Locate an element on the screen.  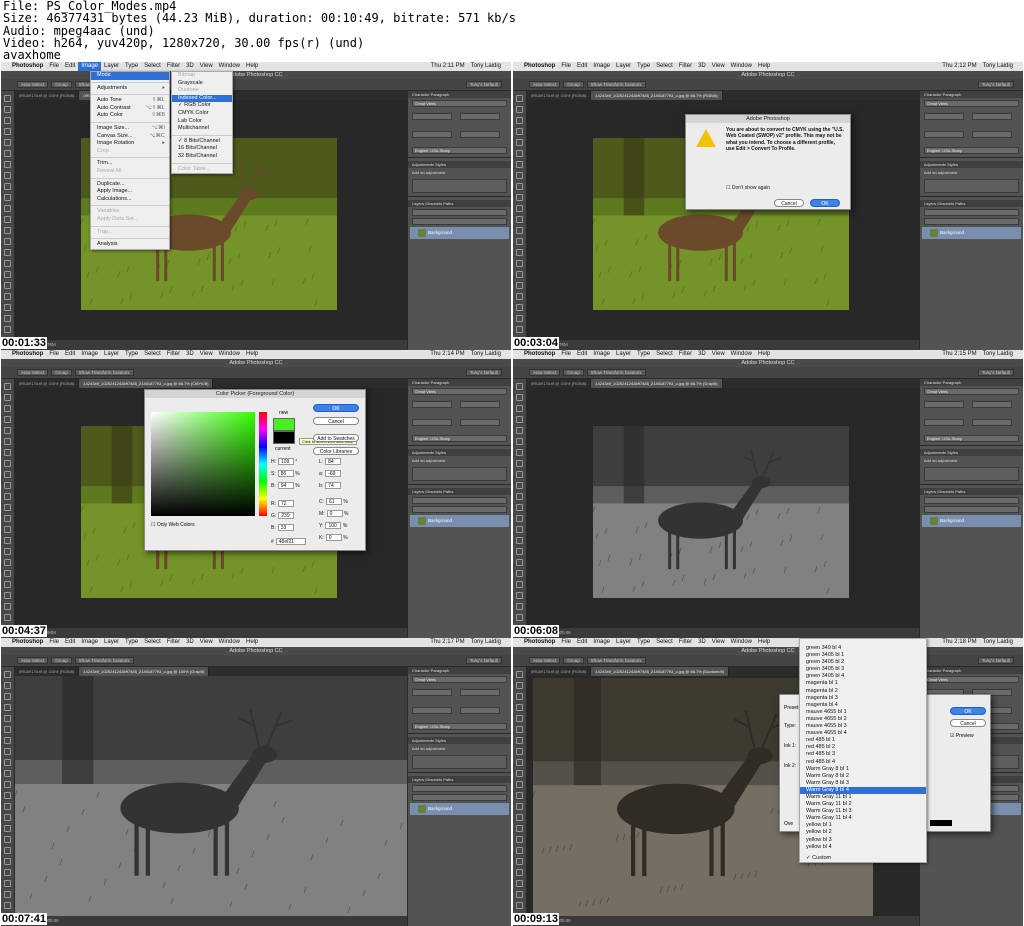
ink-option: mauve 4655 bl 2 is located at coordinates (863, 719).